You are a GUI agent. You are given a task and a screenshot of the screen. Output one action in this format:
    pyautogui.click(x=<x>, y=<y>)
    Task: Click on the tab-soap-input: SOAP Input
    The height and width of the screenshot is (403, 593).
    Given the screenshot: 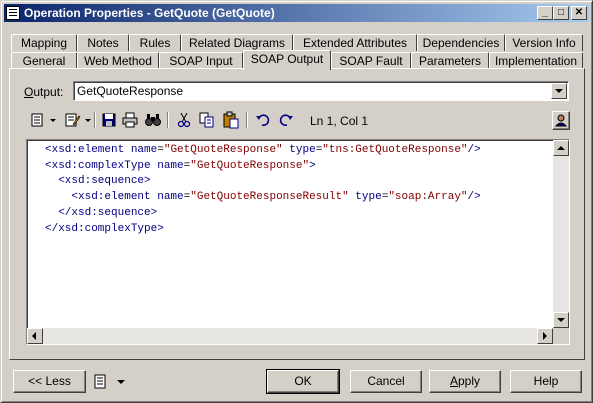 What is the action you would take?
    pyautogui.click(x=201, y=60)
    